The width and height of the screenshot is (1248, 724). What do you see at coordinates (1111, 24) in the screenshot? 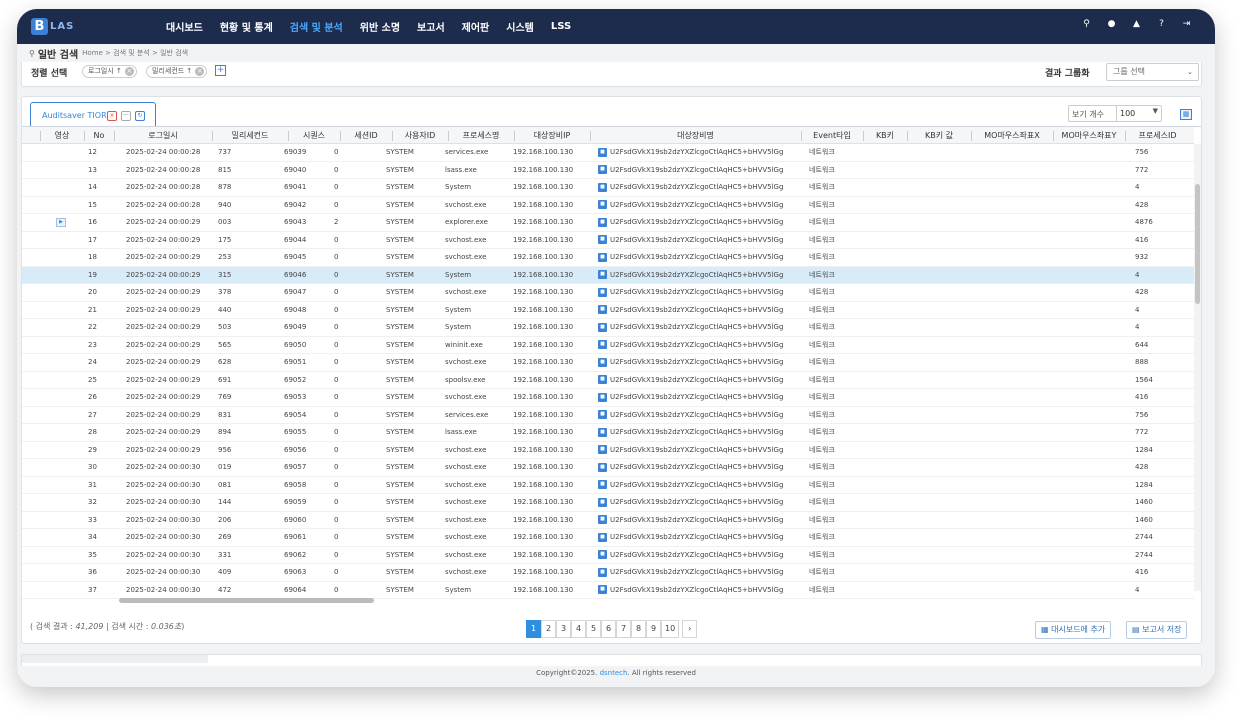
I see `bell-icon: ●` at bounding box center [1111, 24].